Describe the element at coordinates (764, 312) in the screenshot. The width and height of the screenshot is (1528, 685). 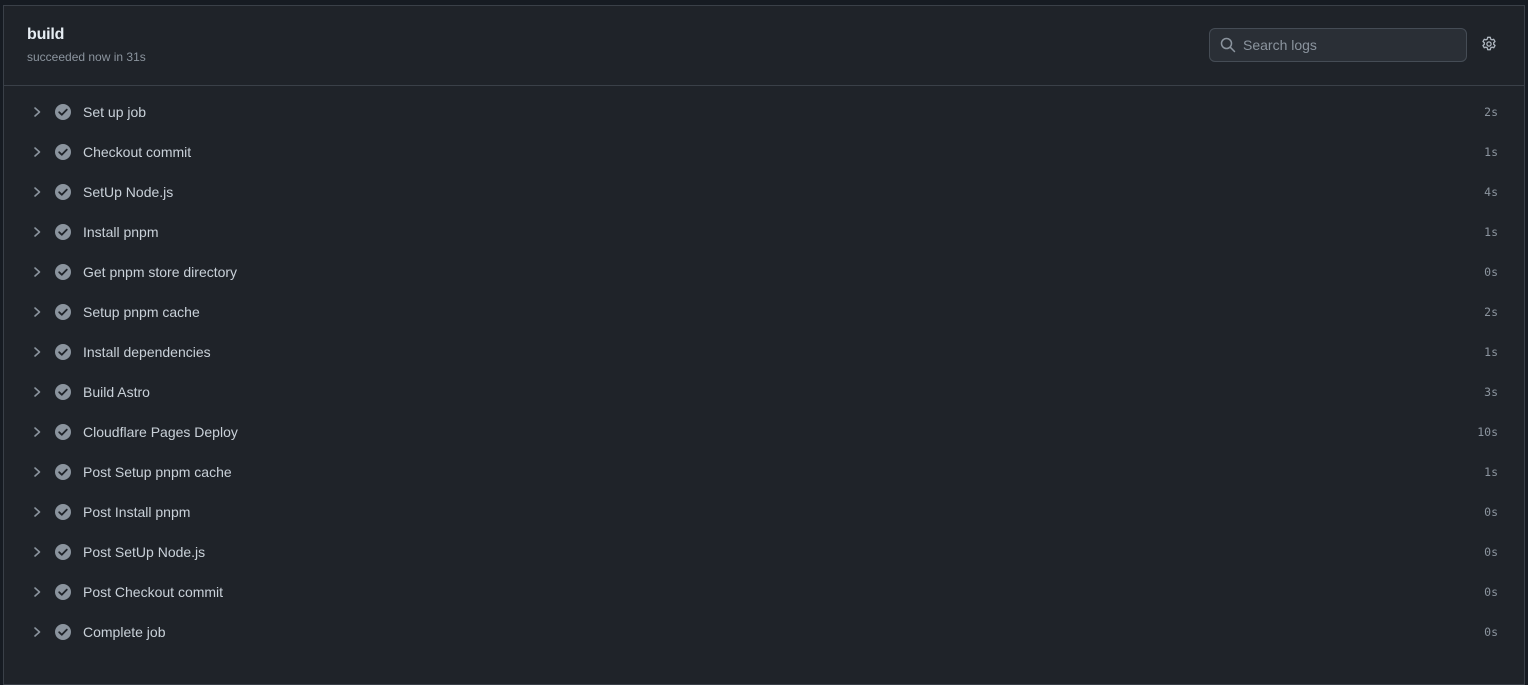
I see `step-row: Setup pnpm cache 2s` at that location.